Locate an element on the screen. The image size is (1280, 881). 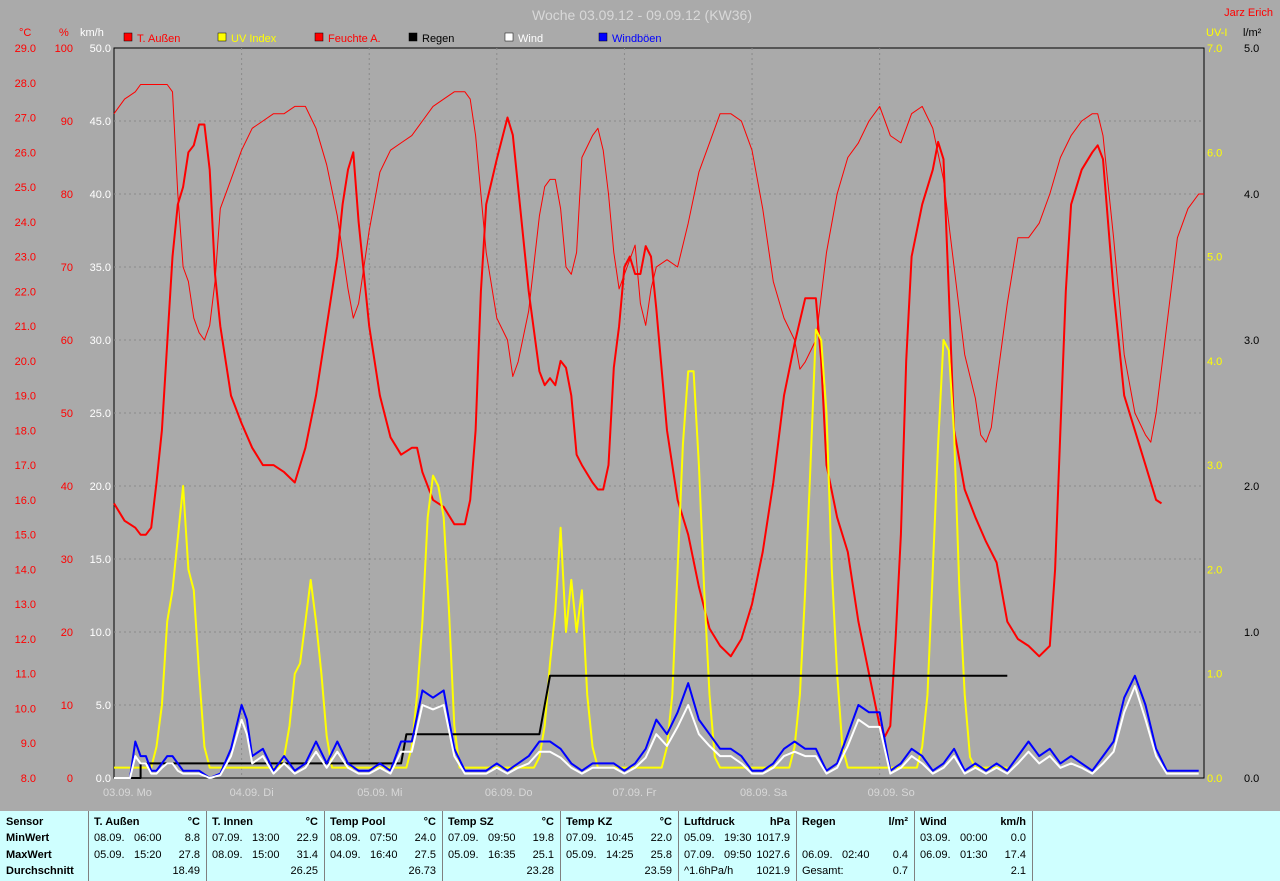
temp-tick: 11.0 is located at coordinates (25, 675).